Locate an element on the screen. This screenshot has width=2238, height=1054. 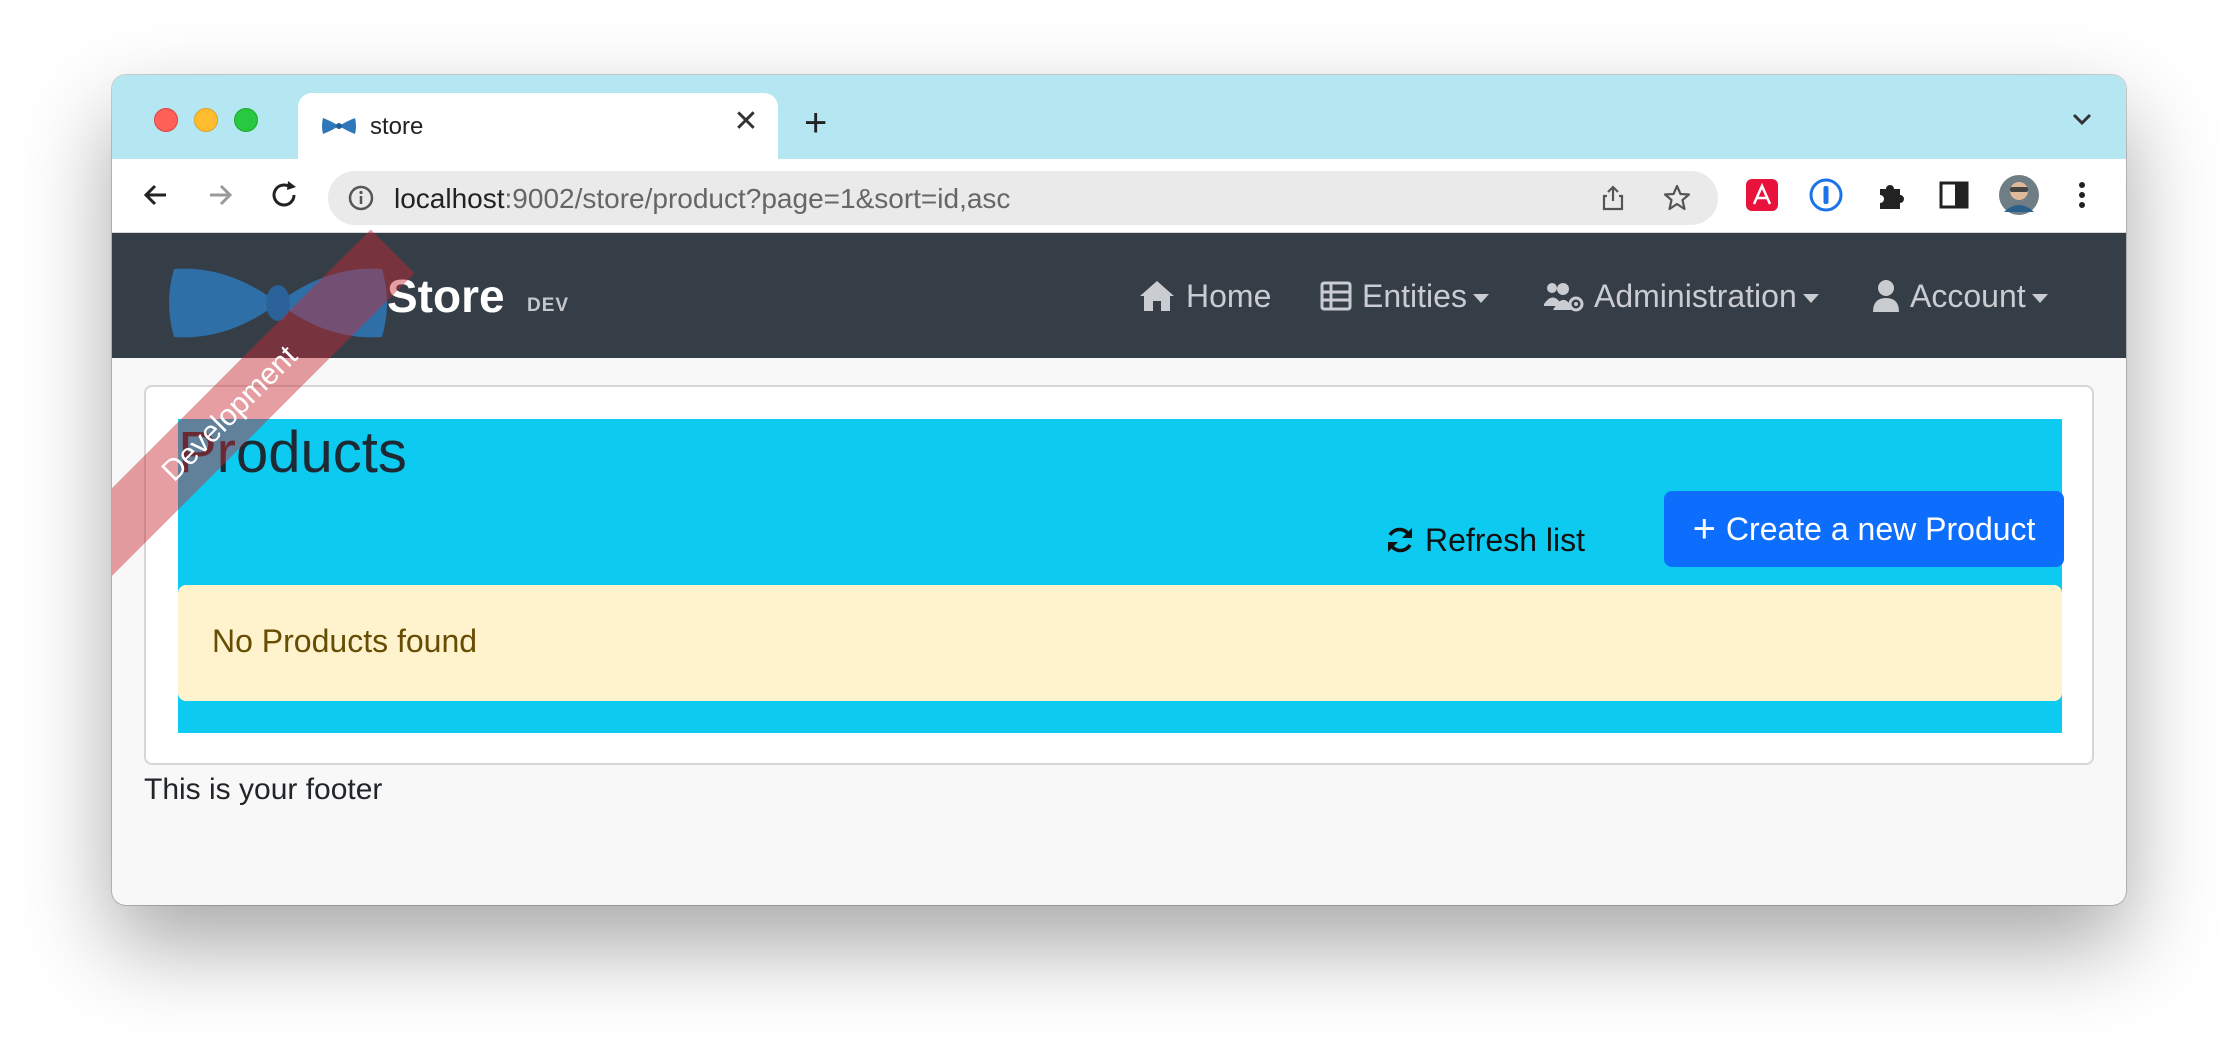
page-footer: This is your footer is located at coordinates (263, 789).